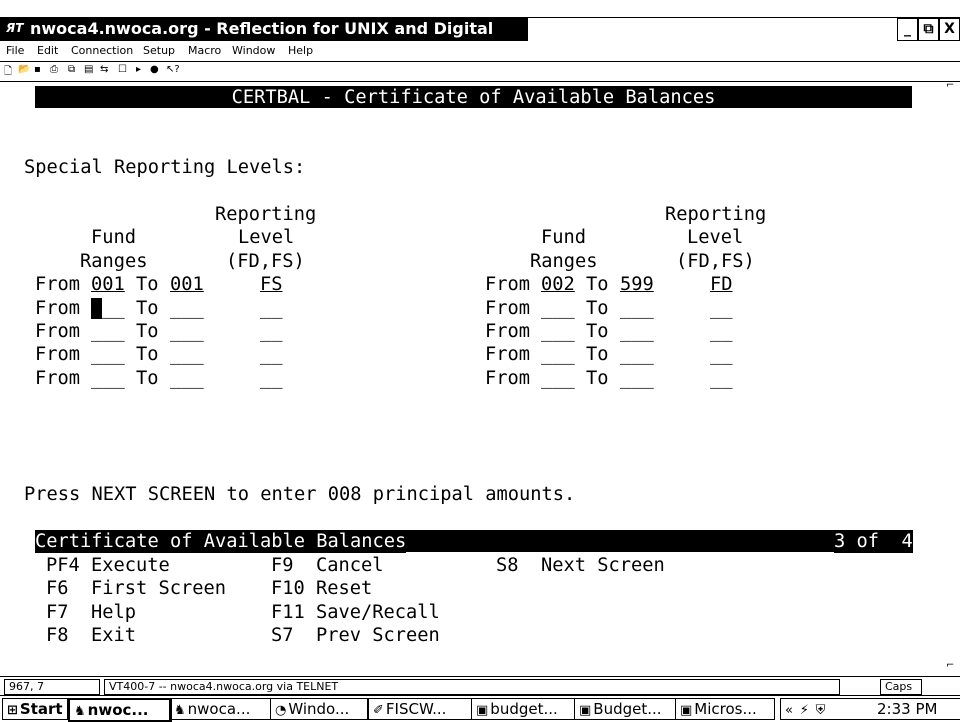 This screenshot has height=722, width=960. Describe the element at coordinates (637, 308) in the screenshot. I see `right-to-field-2: ___` at that location.